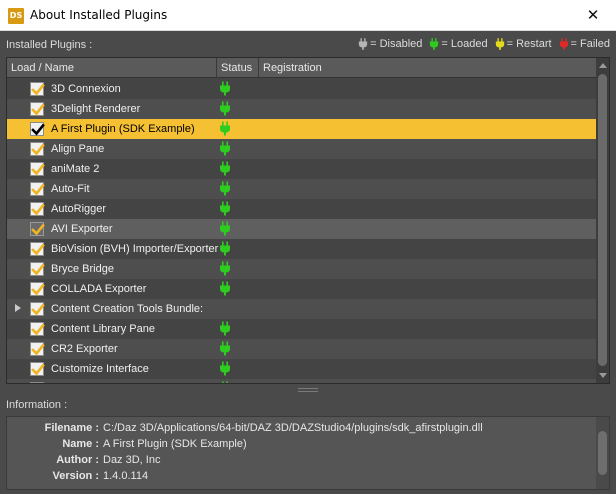 This screenshot has width=616, height=494. Describe the element at coordinates (302, 329) in the screenshot. I see `plugin-row: Content Library Pane` at that location.